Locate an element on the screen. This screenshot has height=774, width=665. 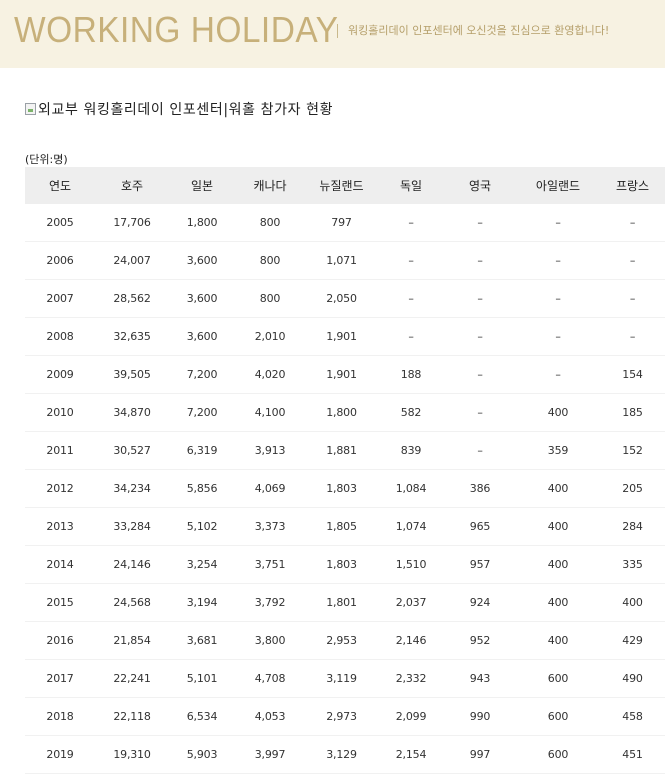
value-cell: 1,071 is located at coordinates (341, 260).